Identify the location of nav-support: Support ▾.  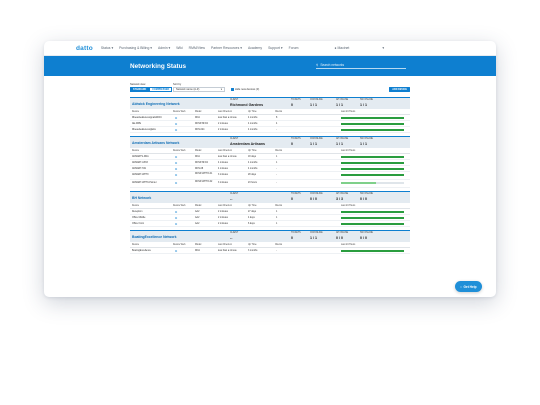
(275, 48).